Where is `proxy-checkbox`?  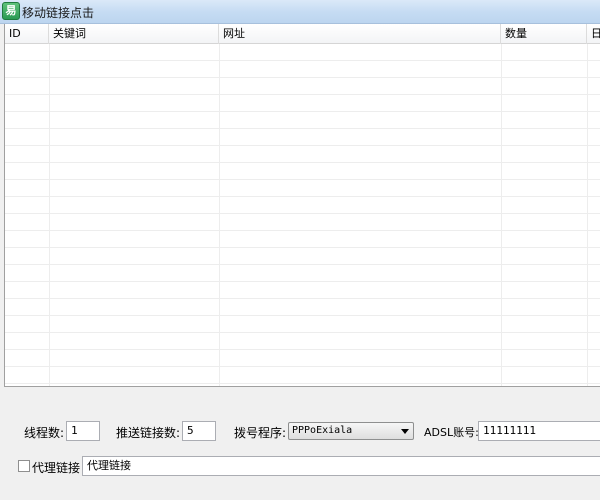 proxy-checkbox is located at coordinates (24, 466).